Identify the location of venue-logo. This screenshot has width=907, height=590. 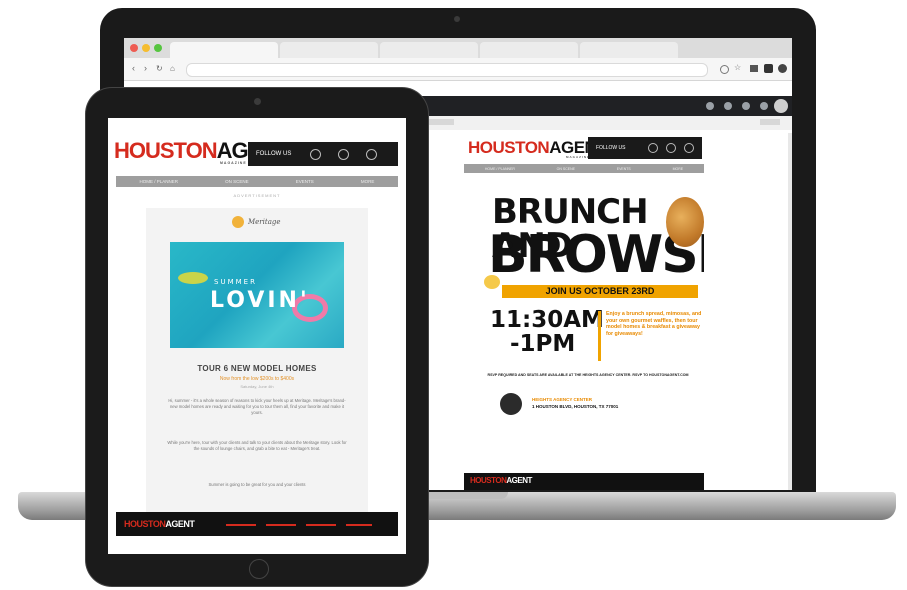
(511, 404).